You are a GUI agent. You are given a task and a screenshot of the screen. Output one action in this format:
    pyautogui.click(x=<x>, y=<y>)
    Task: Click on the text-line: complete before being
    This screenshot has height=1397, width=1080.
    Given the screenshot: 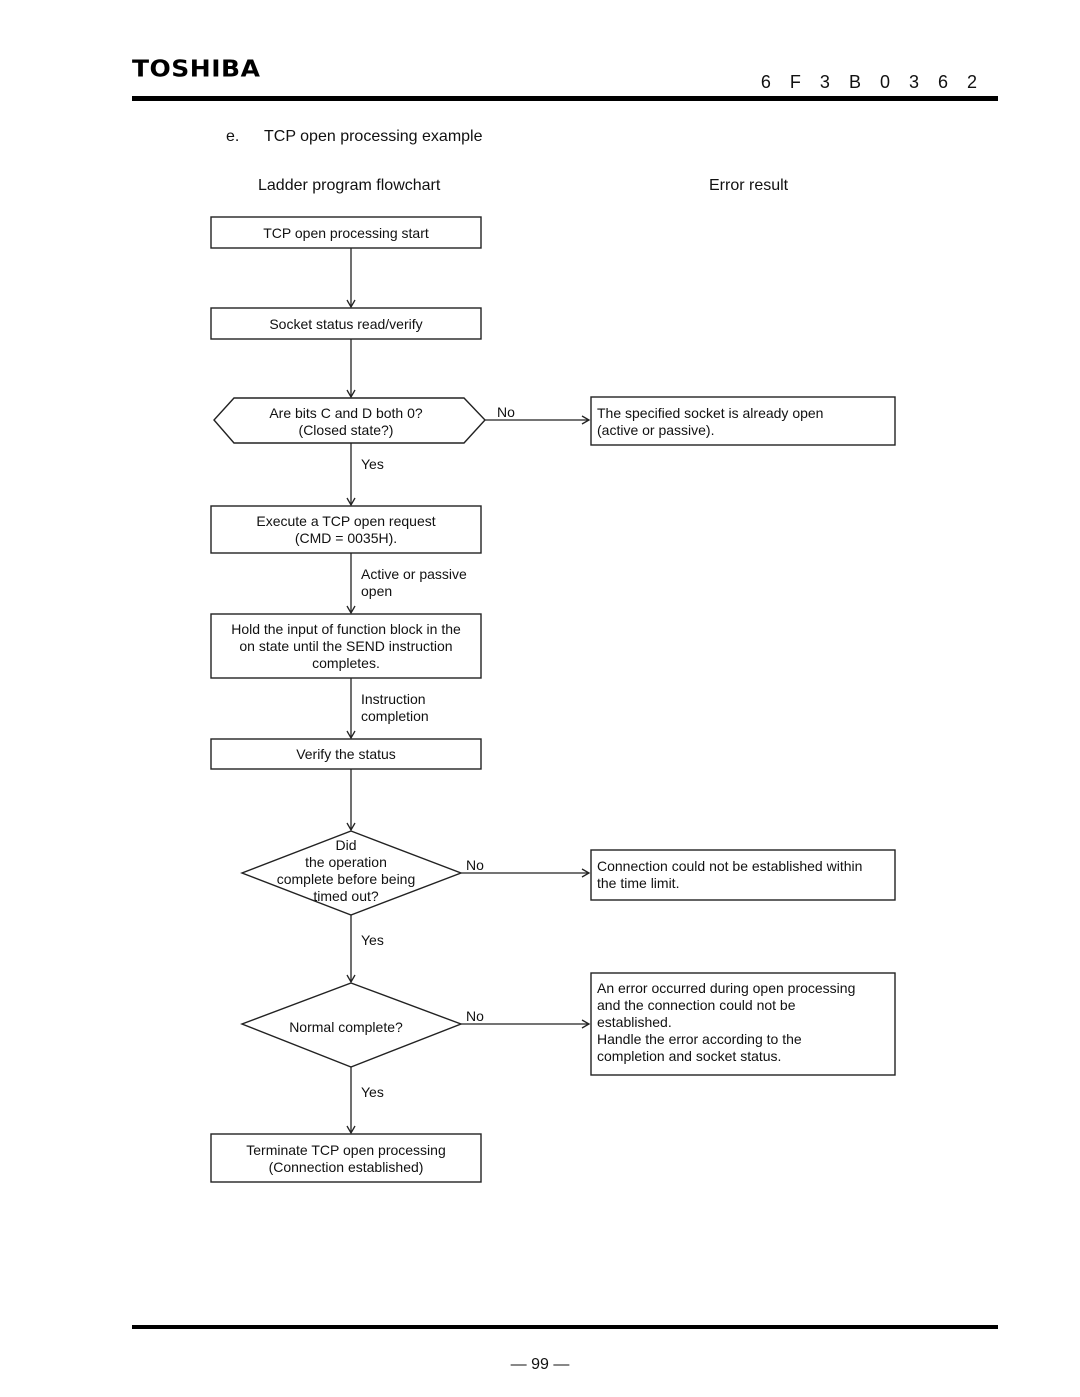 What is the action you would take?
    pyautogui.click(x=346, y=879)
    